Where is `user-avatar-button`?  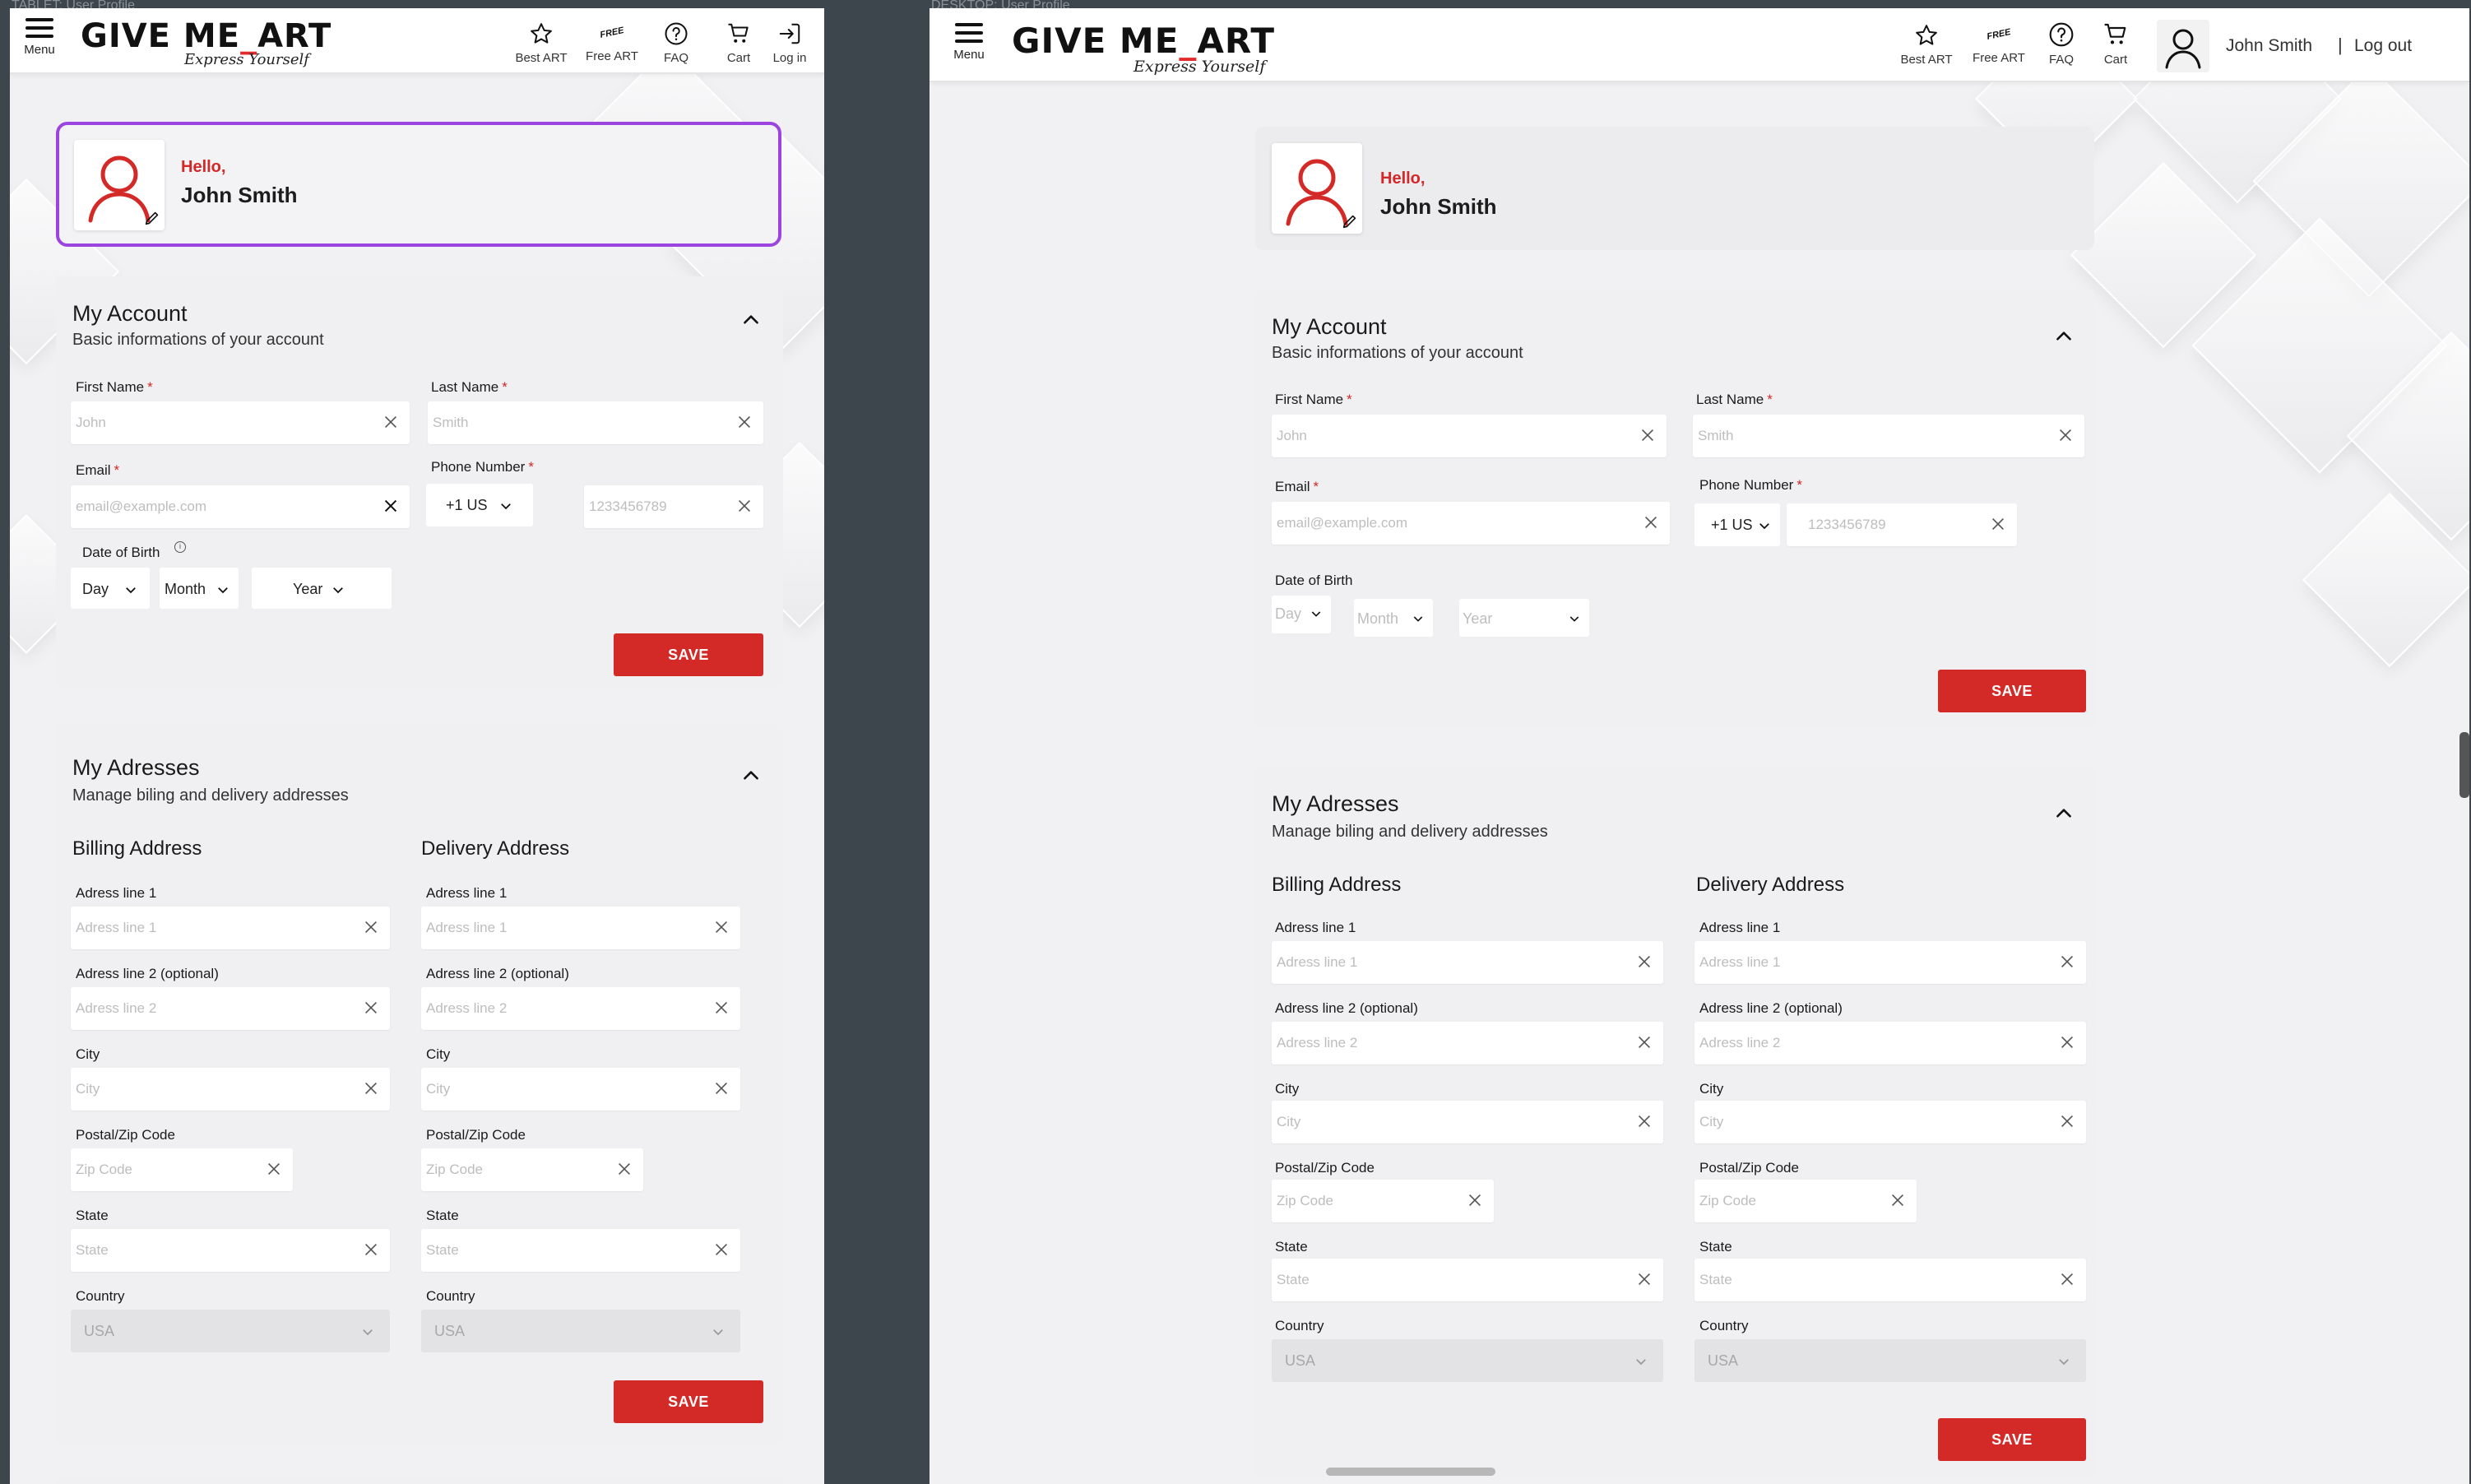
user-avatar-button is located at coordinates (2183, 46).